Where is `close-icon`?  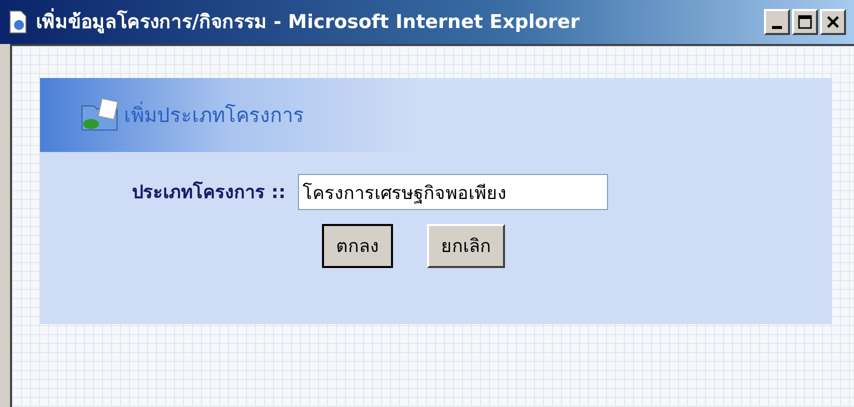
close-icon is located at coordinates (833, 22).